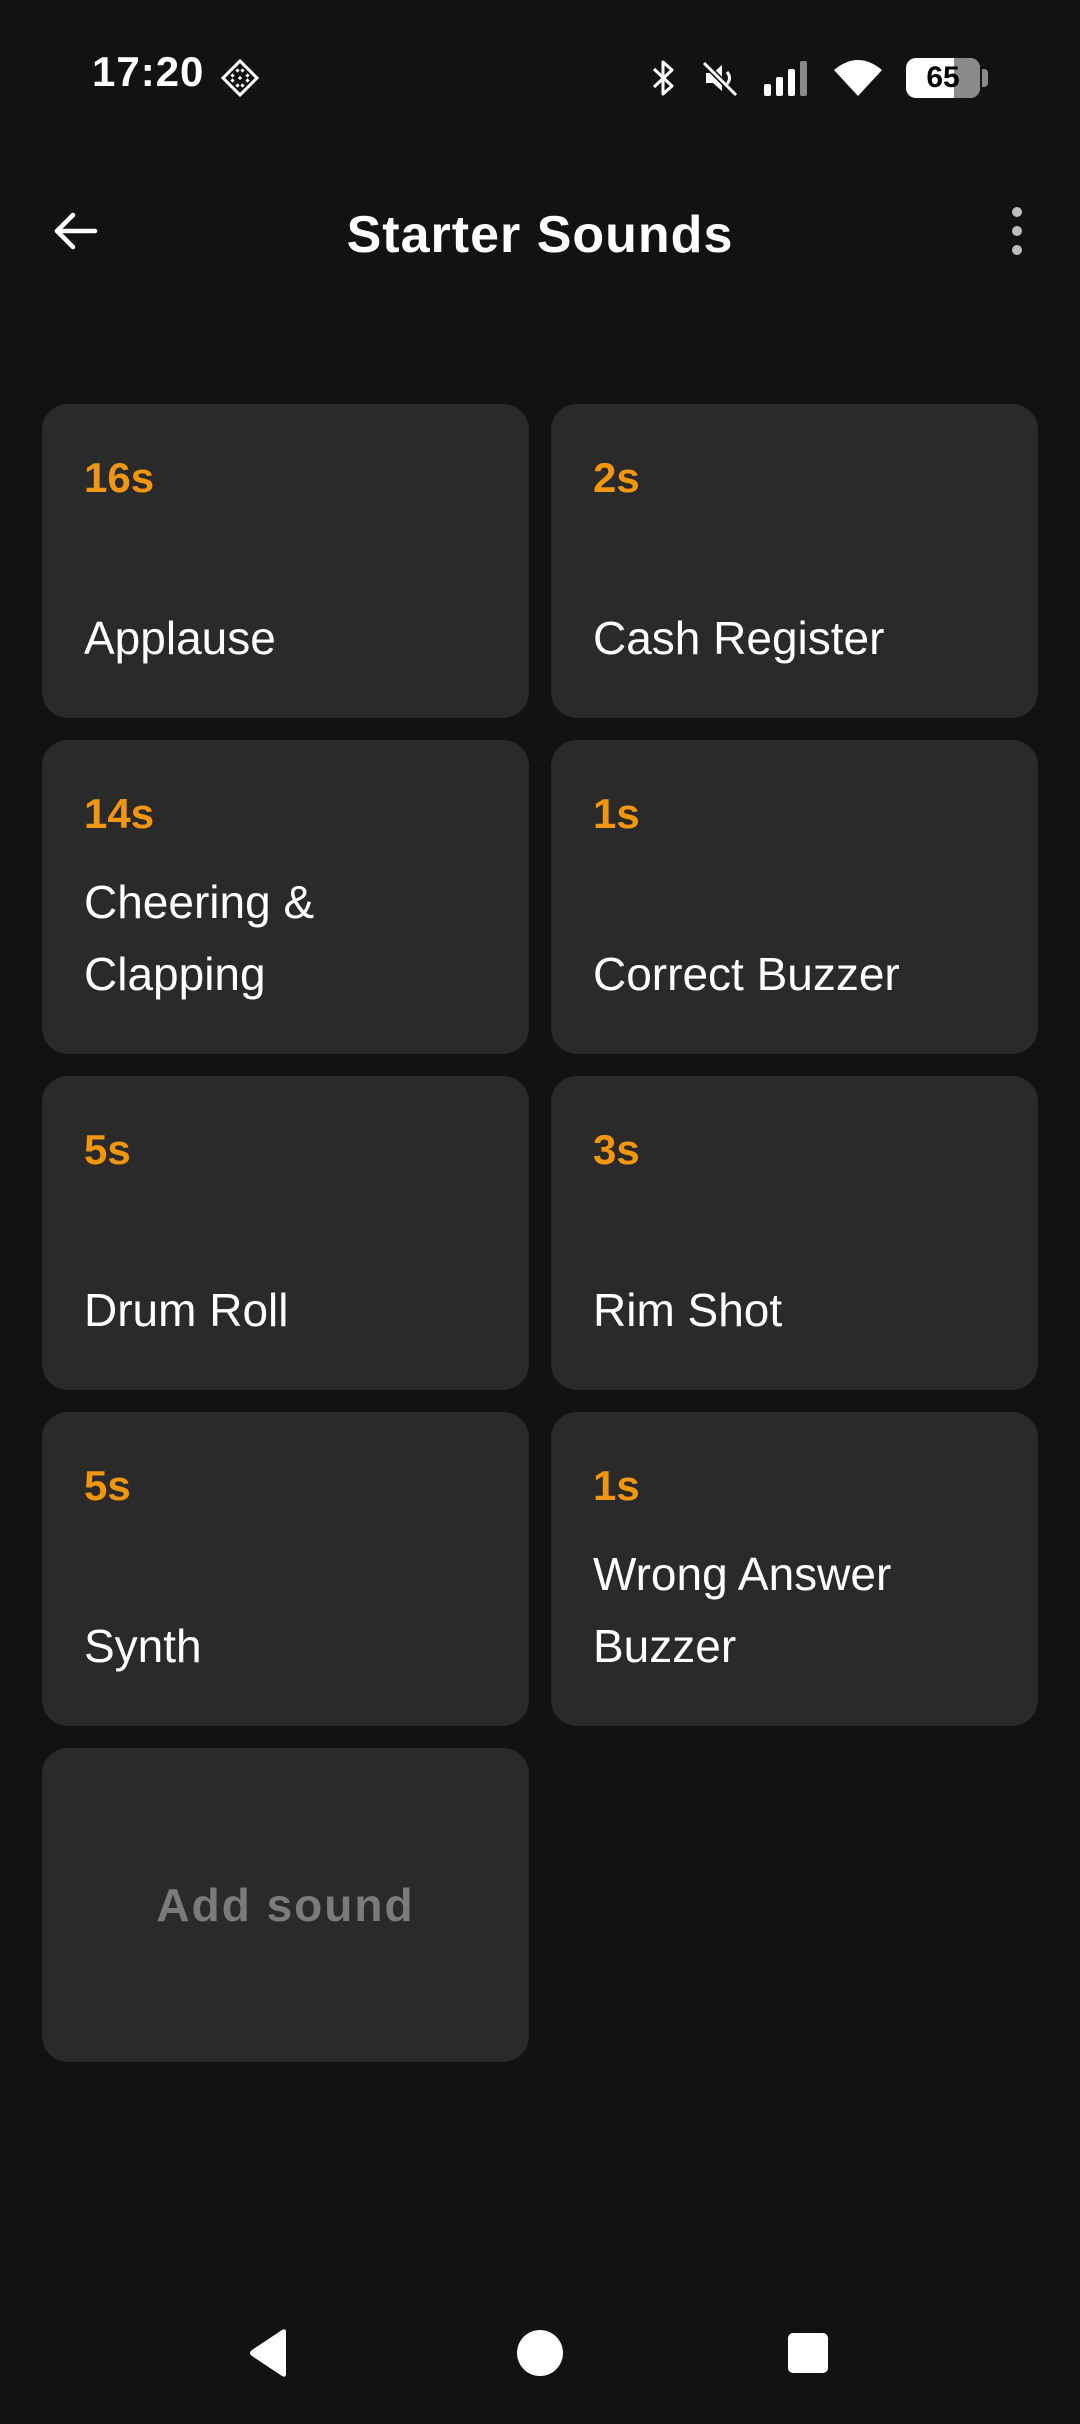 Image resolution: width=1080 pixels, height=2424 pixels. What do you see at coordinates (199, 938) in the screenshot?
I see `sound-name: Cheering & Clapping` at bounding box center [199, 938].